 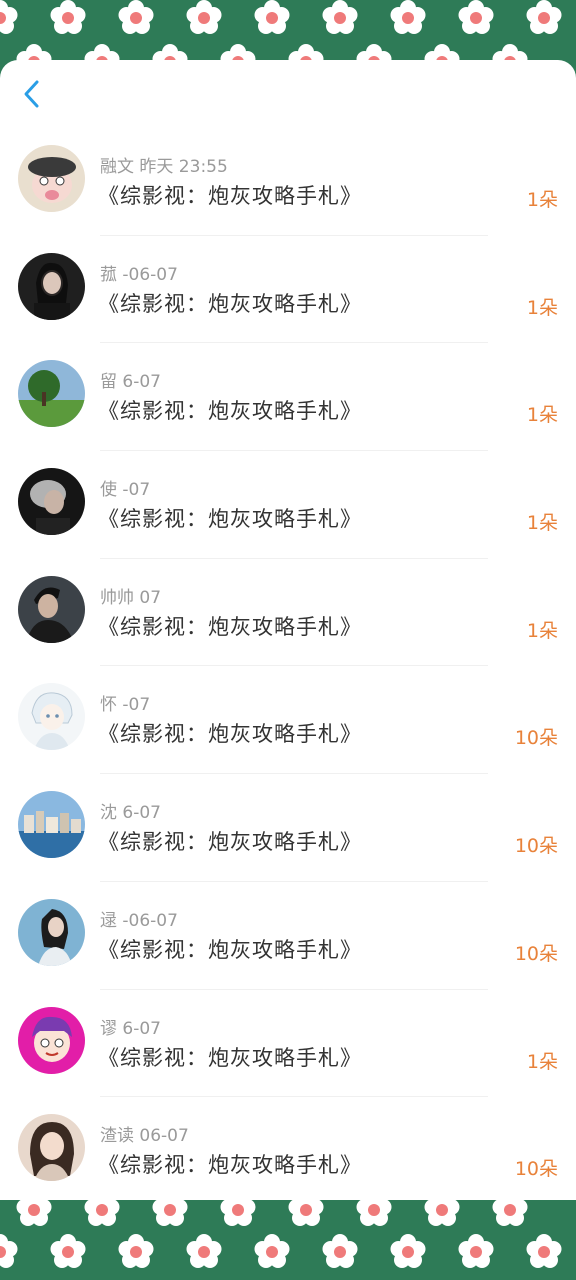 I want to click on list-item: 逯 -06-07 《综影视：炮灰攻略手札》 10朵, so click(x=288, y=936).